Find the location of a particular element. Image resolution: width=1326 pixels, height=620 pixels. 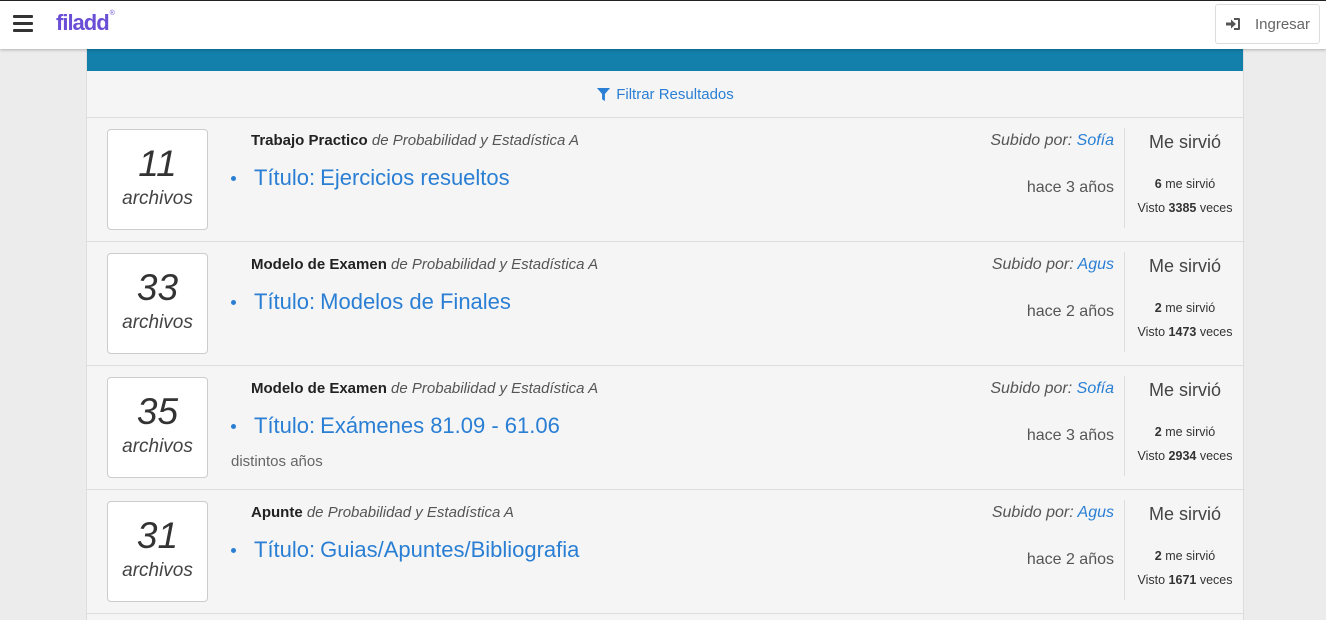

filter-results-link: Filtrar Resultados is located at coordinates (665, 94).